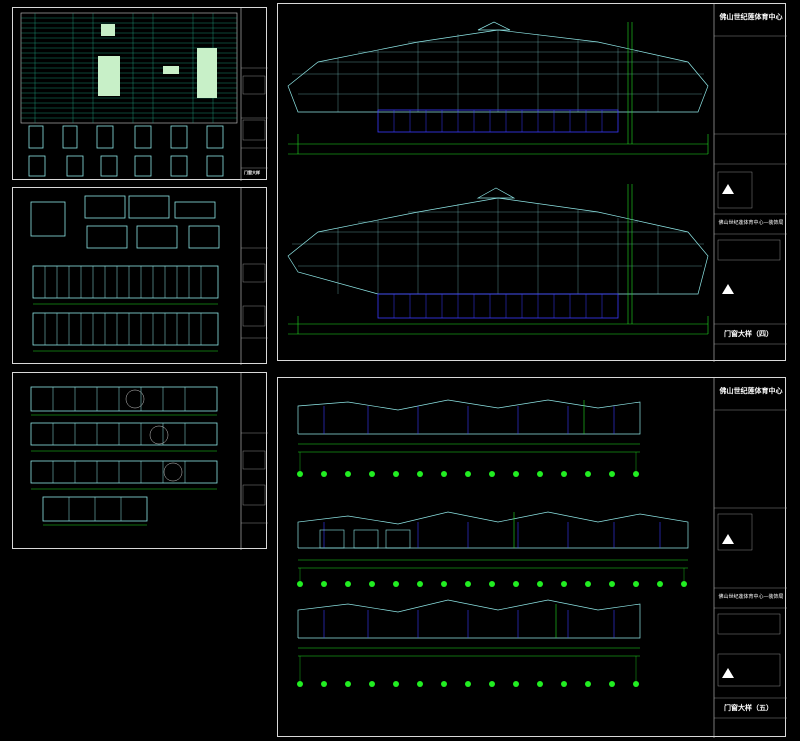  Describe the element at coordinates (149, 461) in the screenshot. I see `window-elevations-drawing-b` at that location.